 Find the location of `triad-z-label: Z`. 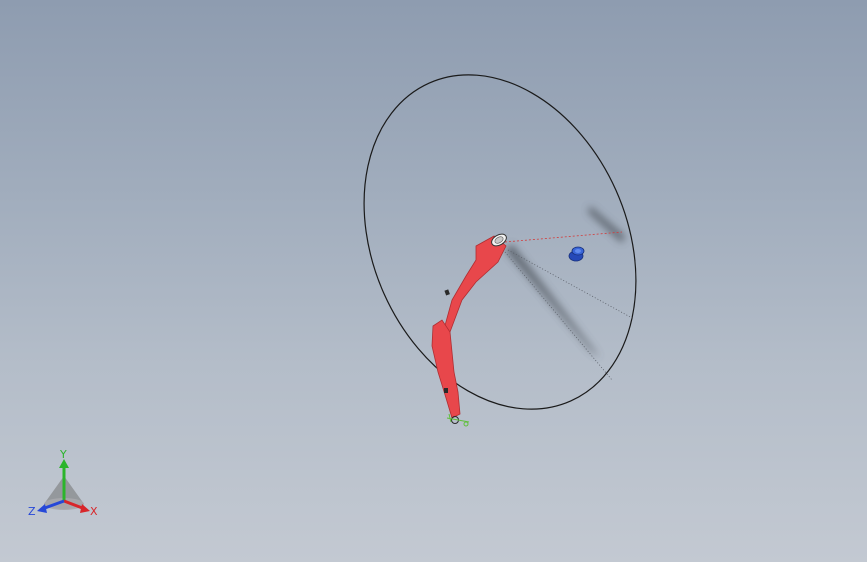

triad-z-label: Z is located at coordinates (32, 511).